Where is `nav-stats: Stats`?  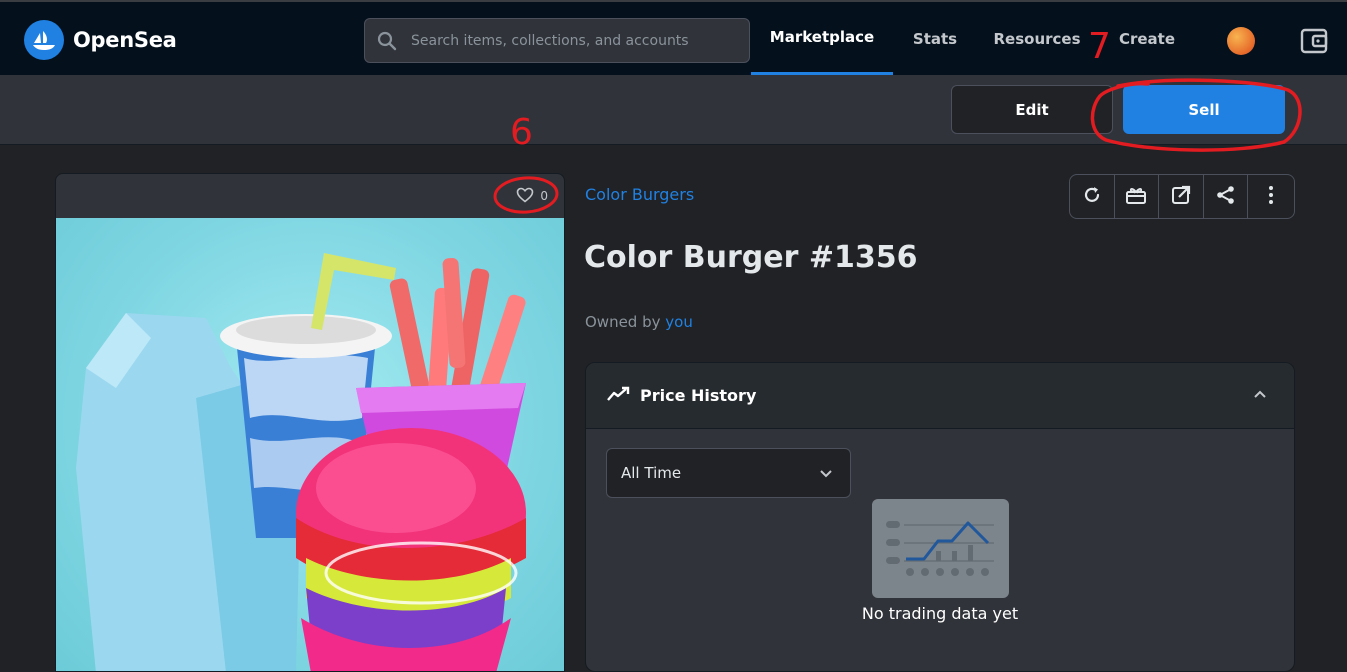 nav-stats: Stats is located at coordinates (935, 38).